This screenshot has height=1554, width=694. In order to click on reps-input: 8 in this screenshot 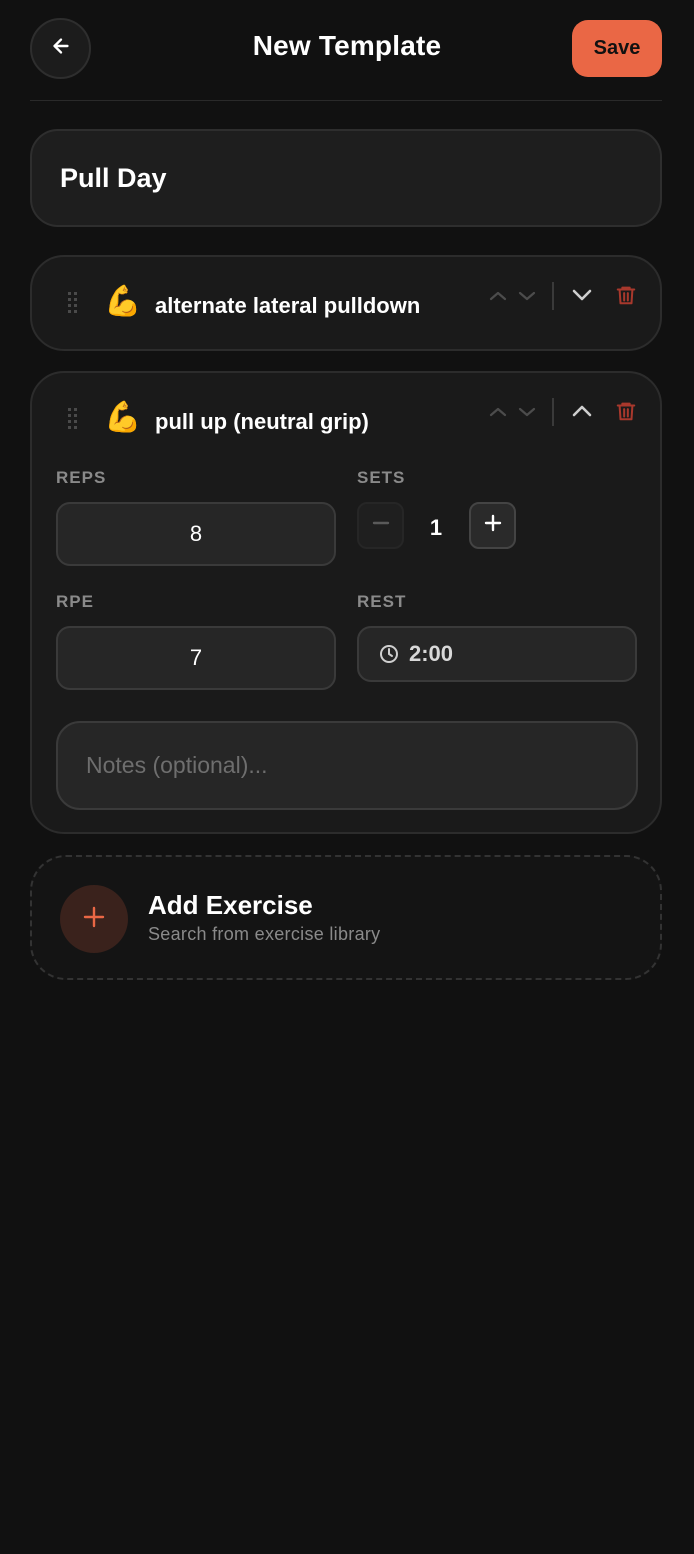, I will do `click(196, 534)`.